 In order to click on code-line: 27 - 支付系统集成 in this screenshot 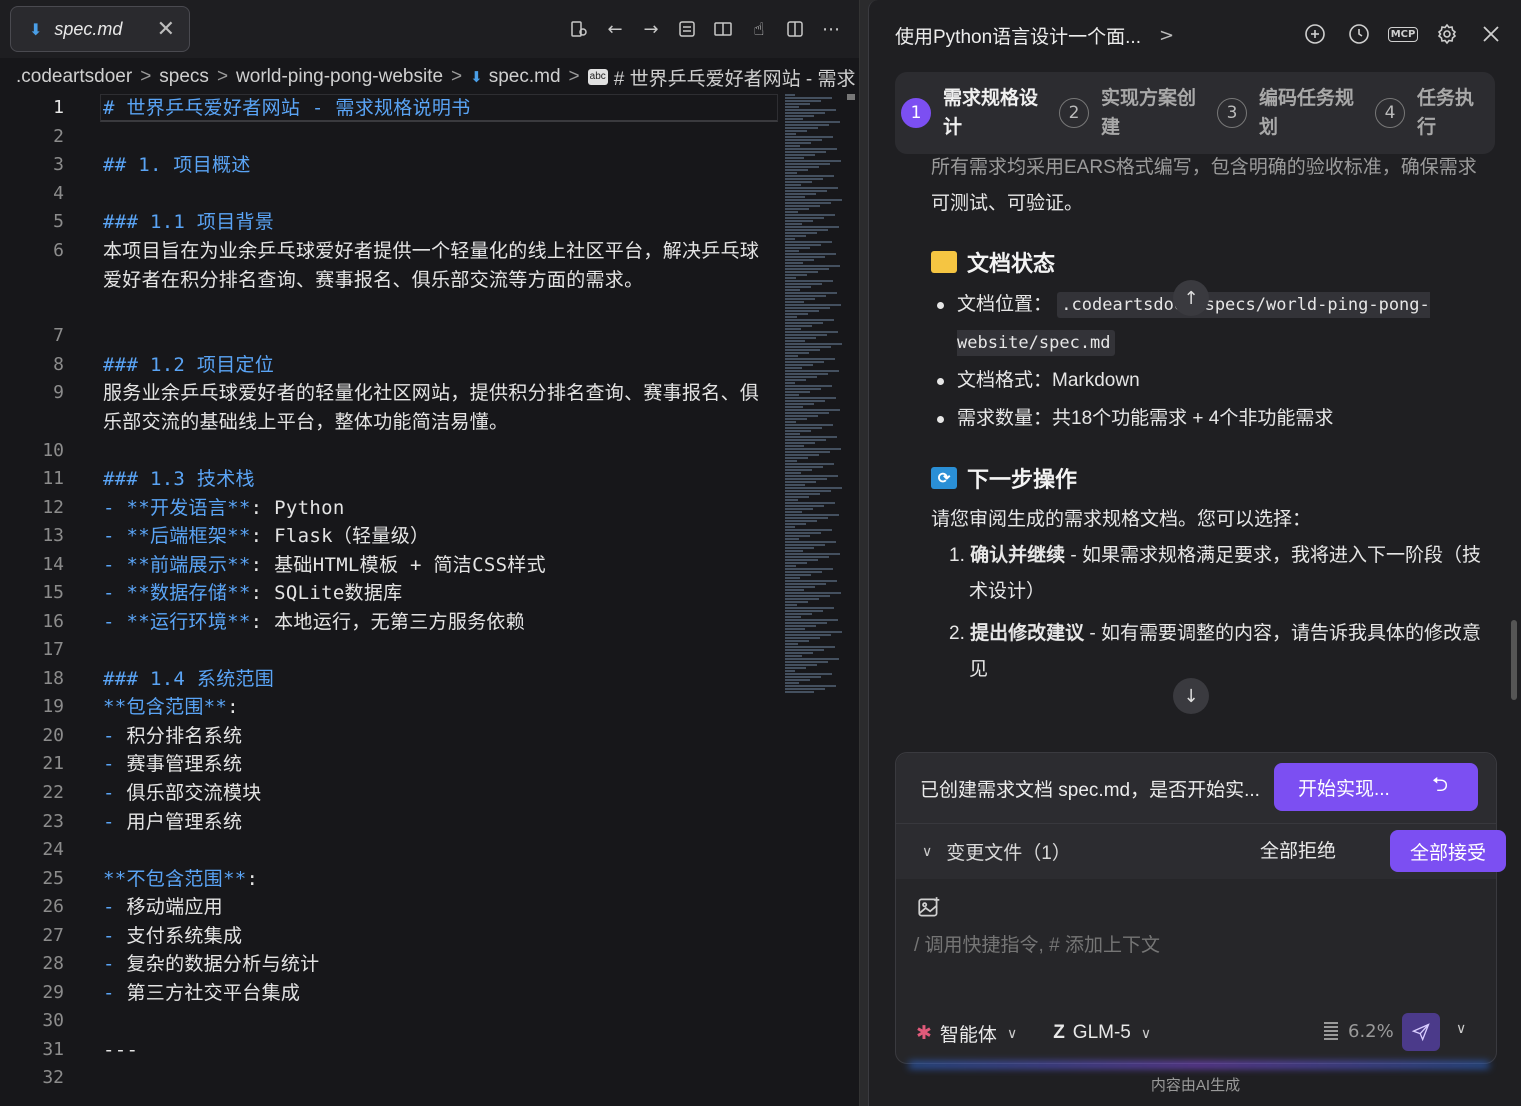, I will do `click(390, 936)`.